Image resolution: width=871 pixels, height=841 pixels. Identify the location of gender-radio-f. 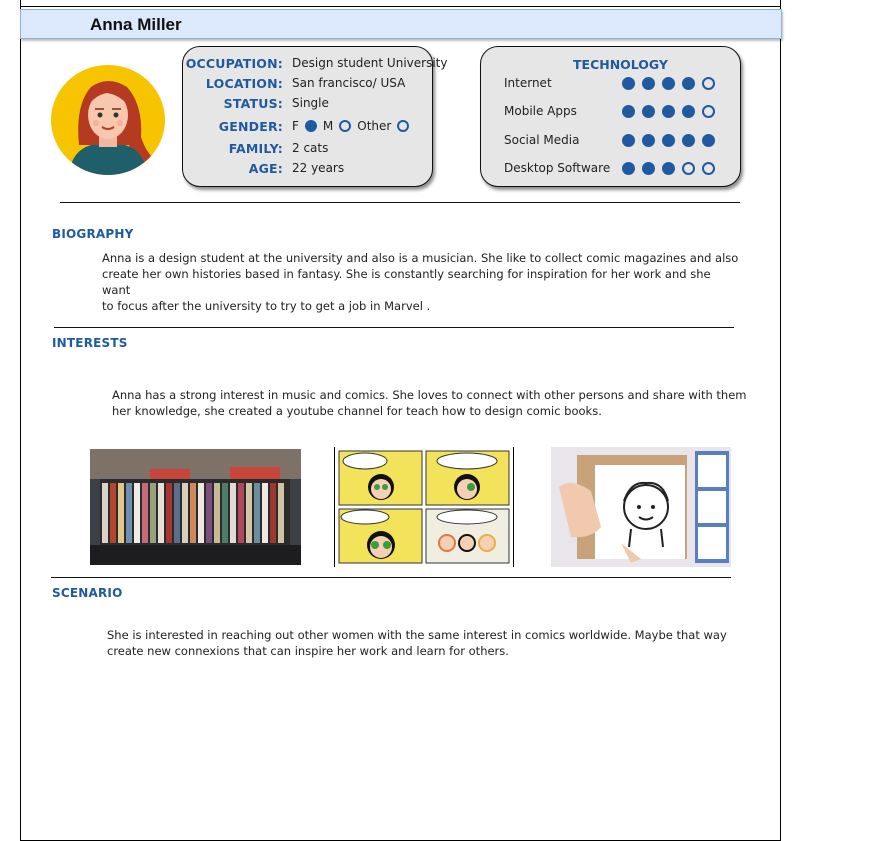
(310, 126).